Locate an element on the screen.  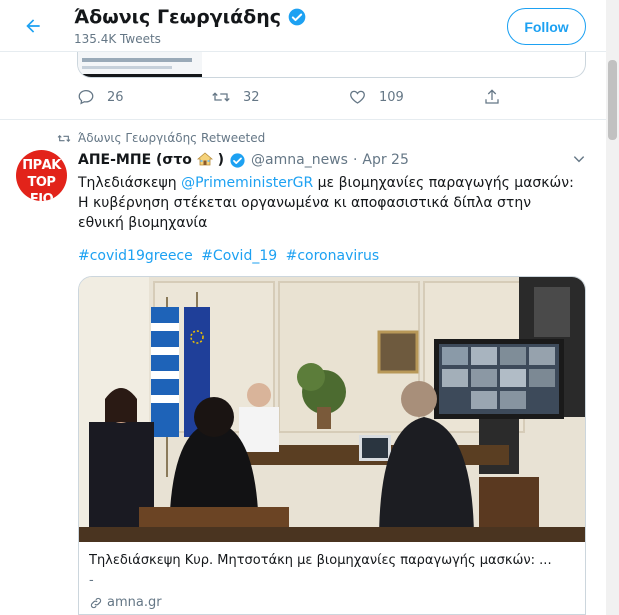
hashtags: #covid19greece #Covid_19 #coronavirus is located at coordinates (230, 256).